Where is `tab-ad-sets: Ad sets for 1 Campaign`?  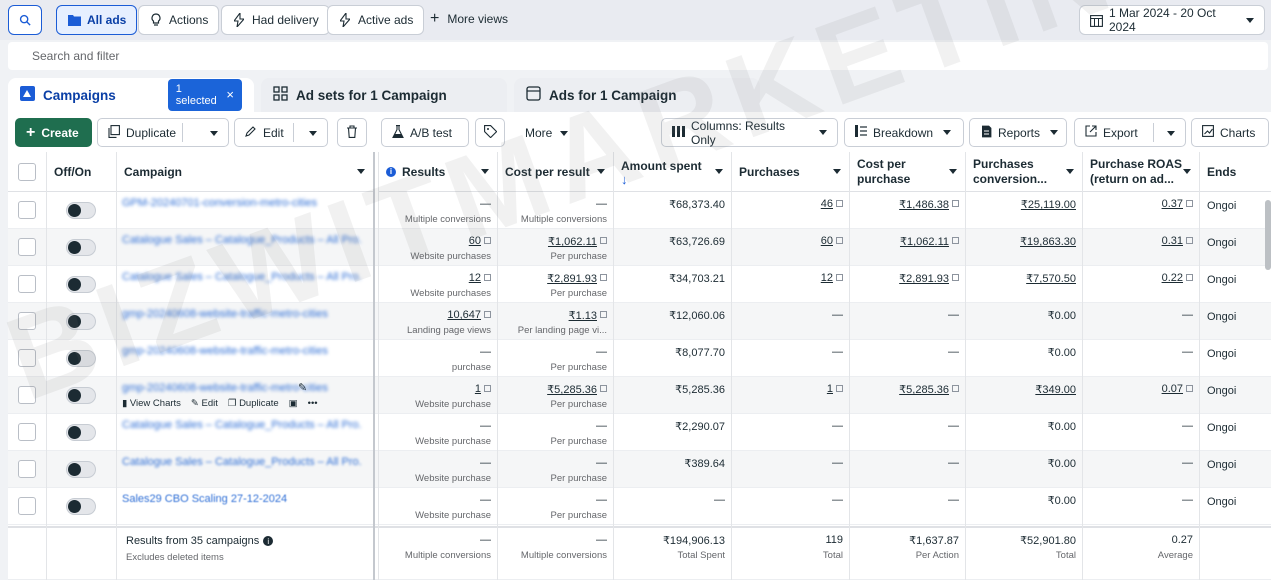 tab-ad-sets: Ad sets for 1 Campaign is located at coordinates (384, 95).